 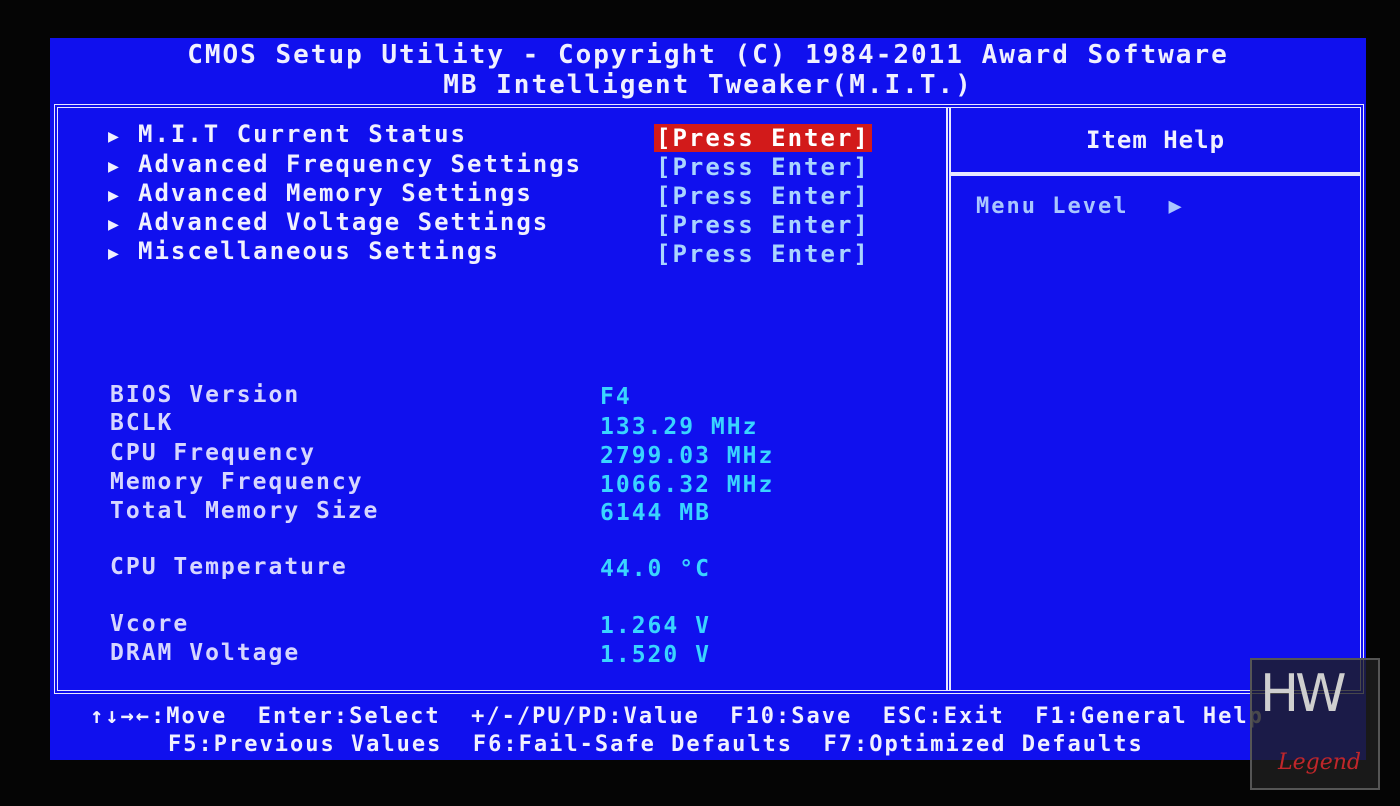 I want to click on panel-divider, so click(x=948, y=399).